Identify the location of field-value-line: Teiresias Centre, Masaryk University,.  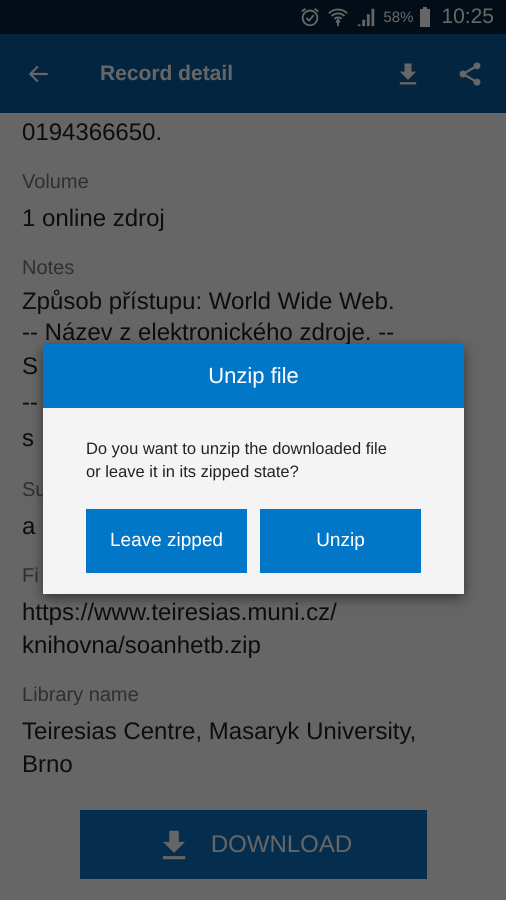
(219, 732).